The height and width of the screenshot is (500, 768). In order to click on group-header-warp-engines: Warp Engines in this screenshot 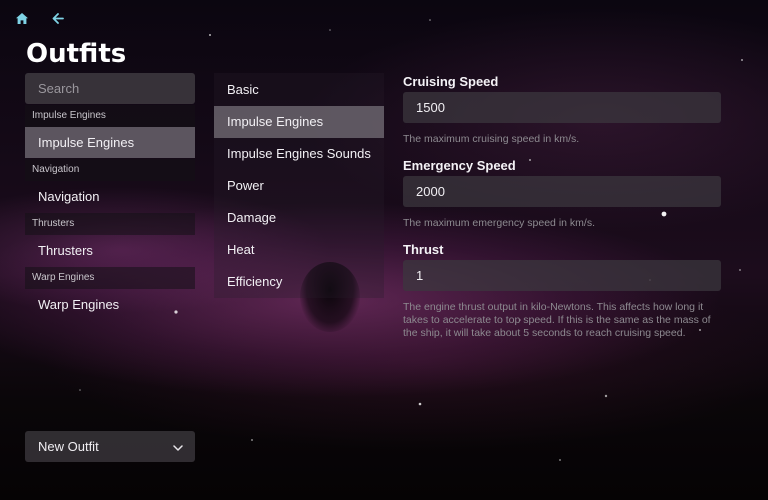, I will do `click(110, 278)`.